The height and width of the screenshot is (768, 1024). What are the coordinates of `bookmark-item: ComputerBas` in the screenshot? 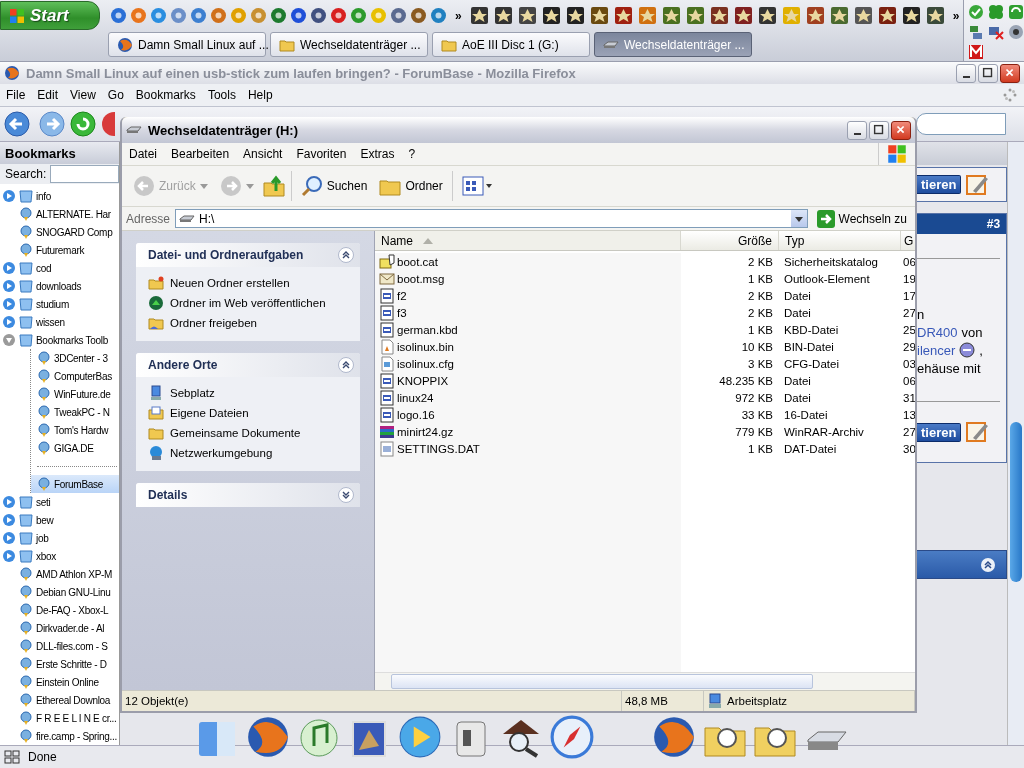 It's located at (75, 376).